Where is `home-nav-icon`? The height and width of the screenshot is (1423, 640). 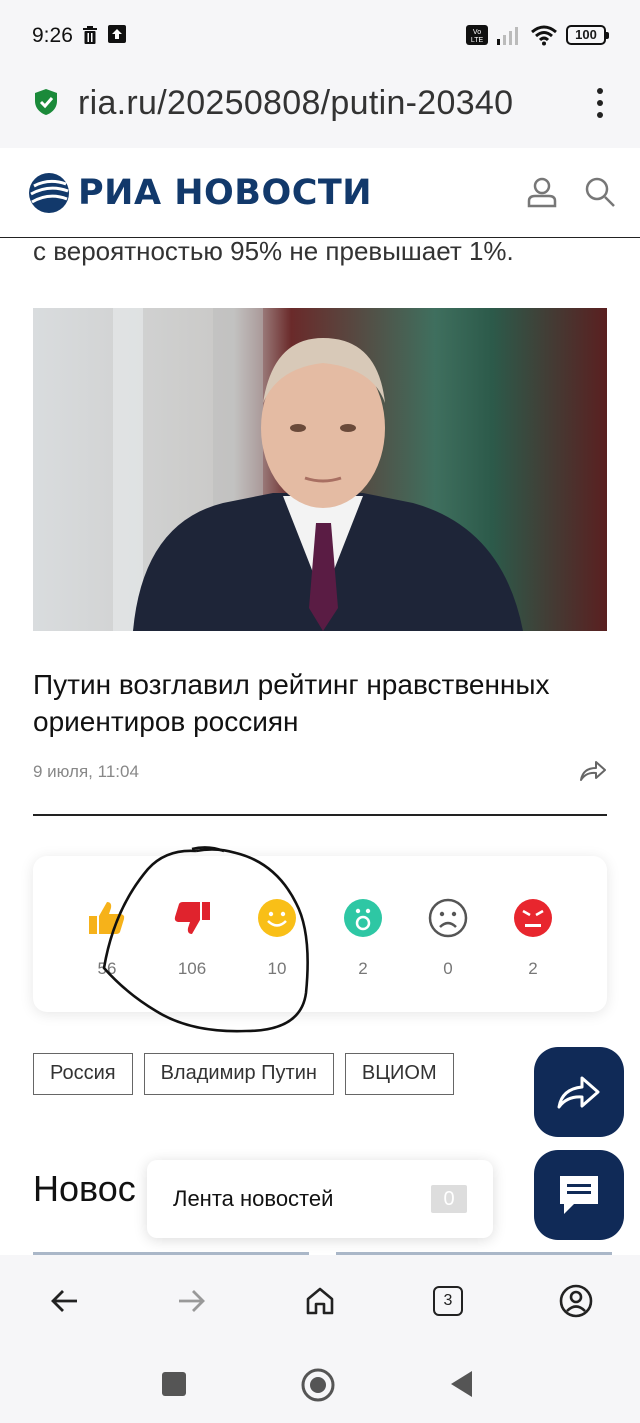 home-nav-icon is located at coordinates (318, 1385).